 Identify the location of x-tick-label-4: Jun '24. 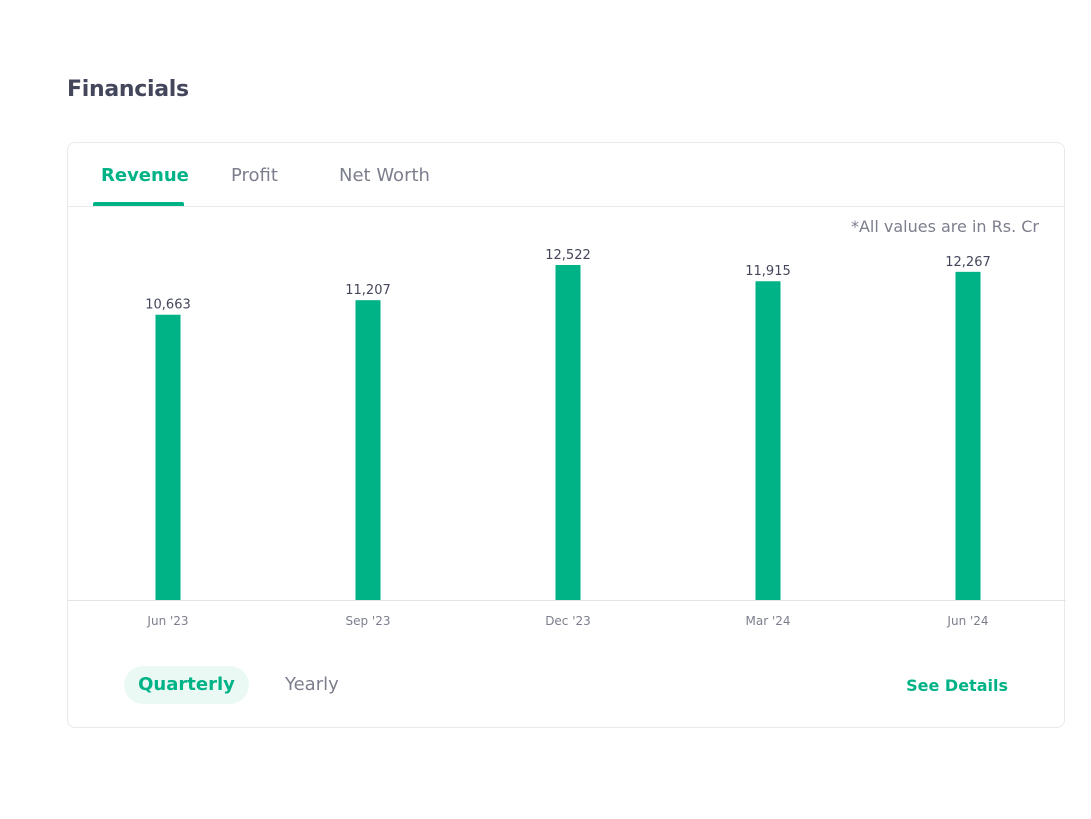
(967, 621).